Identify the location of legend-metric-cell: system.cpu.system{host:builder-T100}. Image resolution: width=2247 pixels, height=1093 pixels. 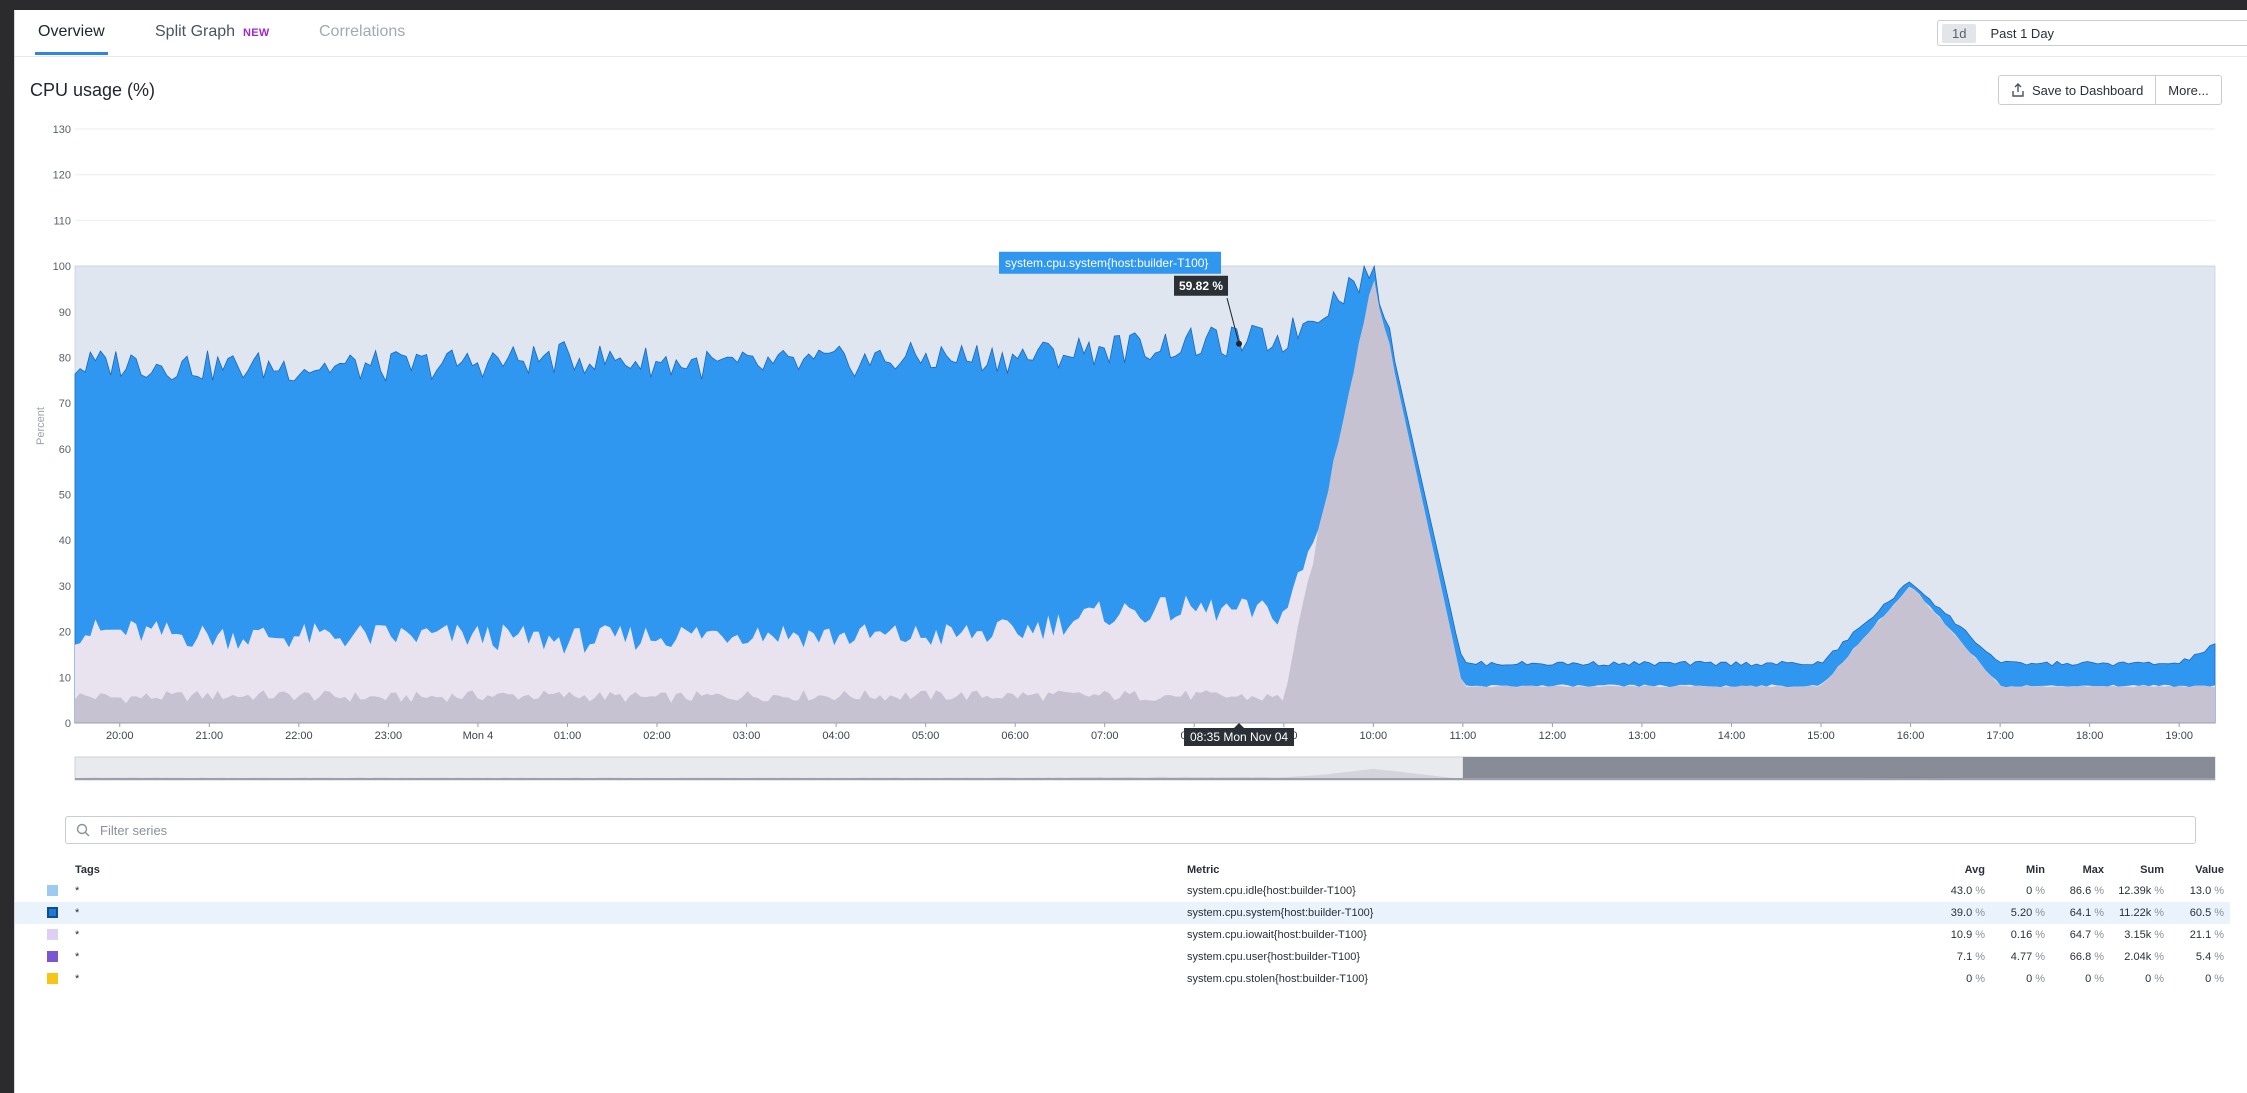
(1280, 913).